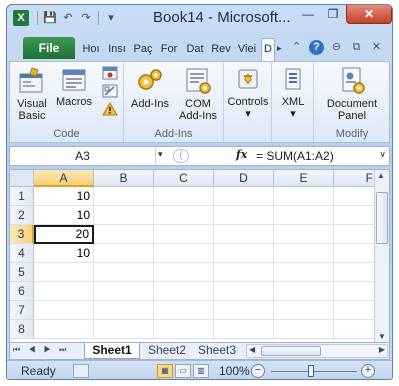  What do you see at coordinates (112, 351) in the screenshot?
I see `sheet-tab-sheet1: Sheet1` at bounding box center [112, 351].